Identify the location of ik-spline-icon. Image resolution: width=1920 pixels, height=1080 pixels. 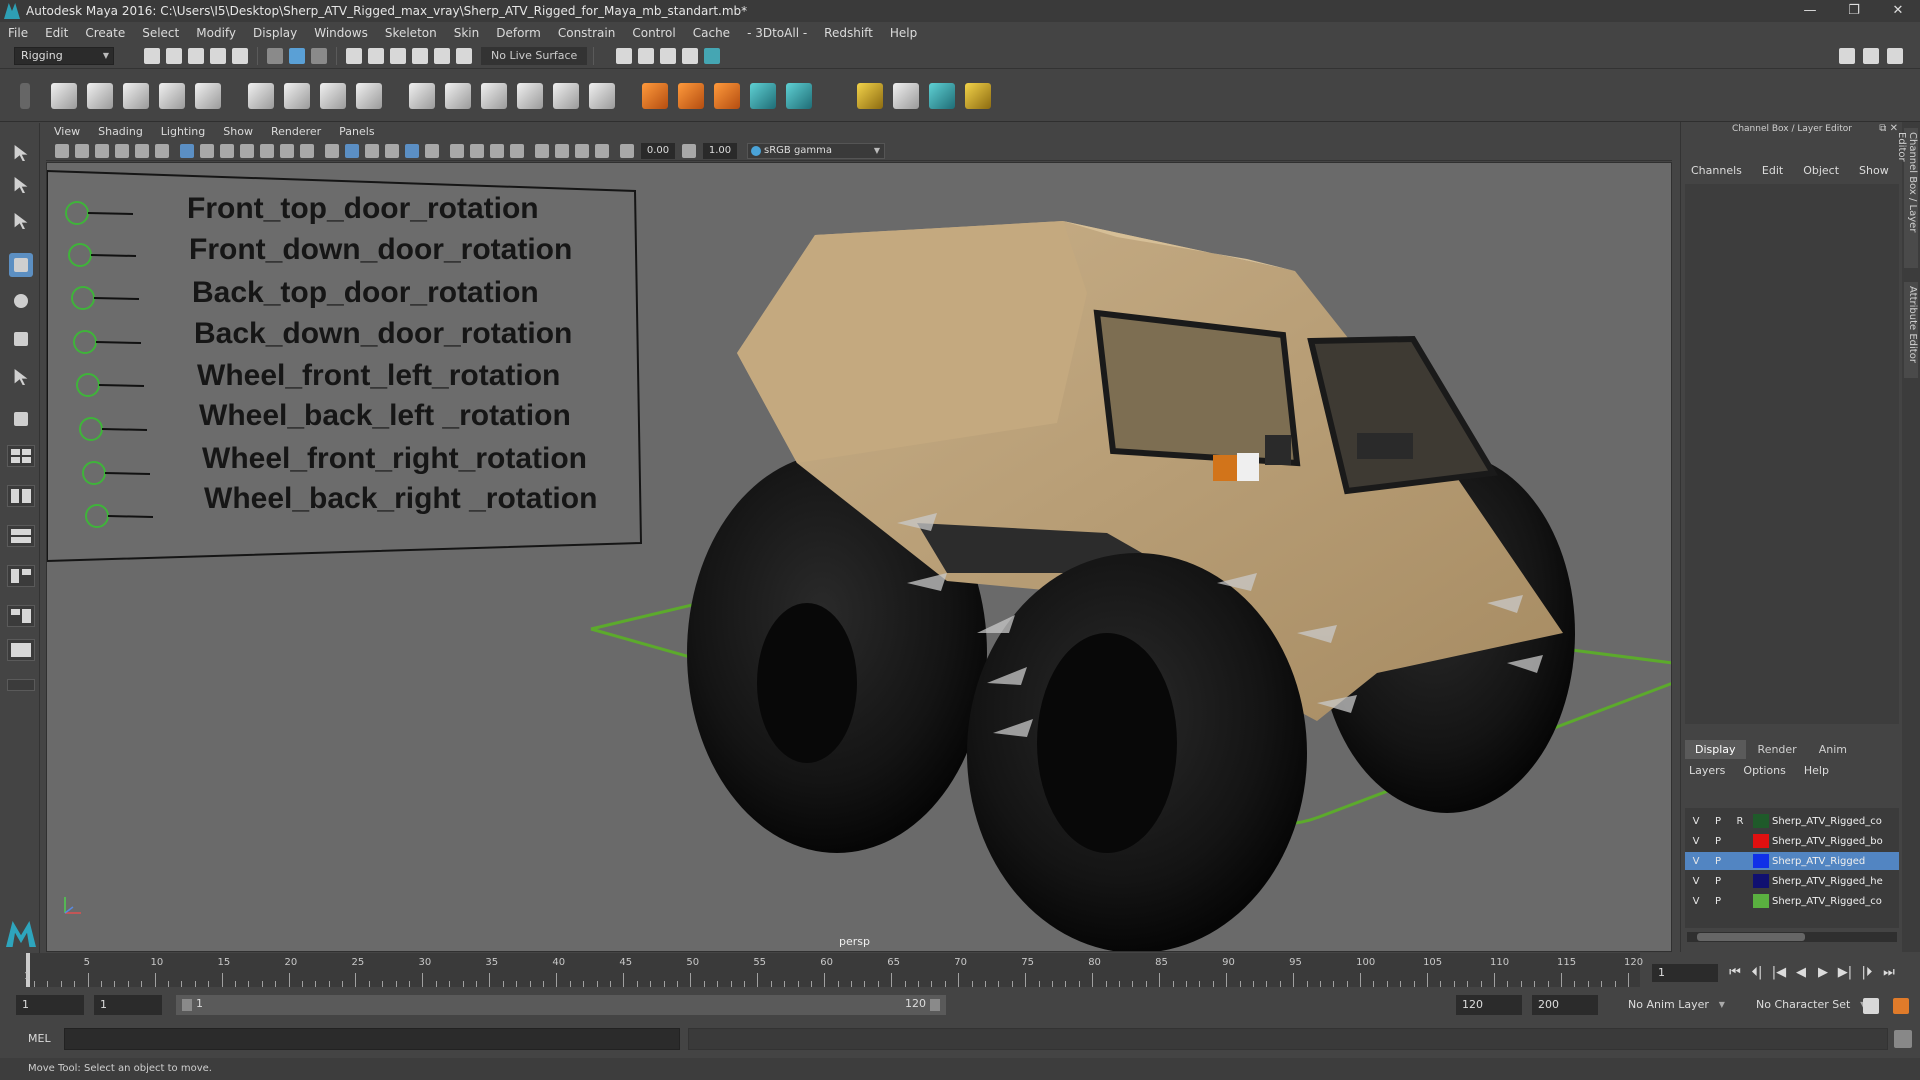
(136, 95).